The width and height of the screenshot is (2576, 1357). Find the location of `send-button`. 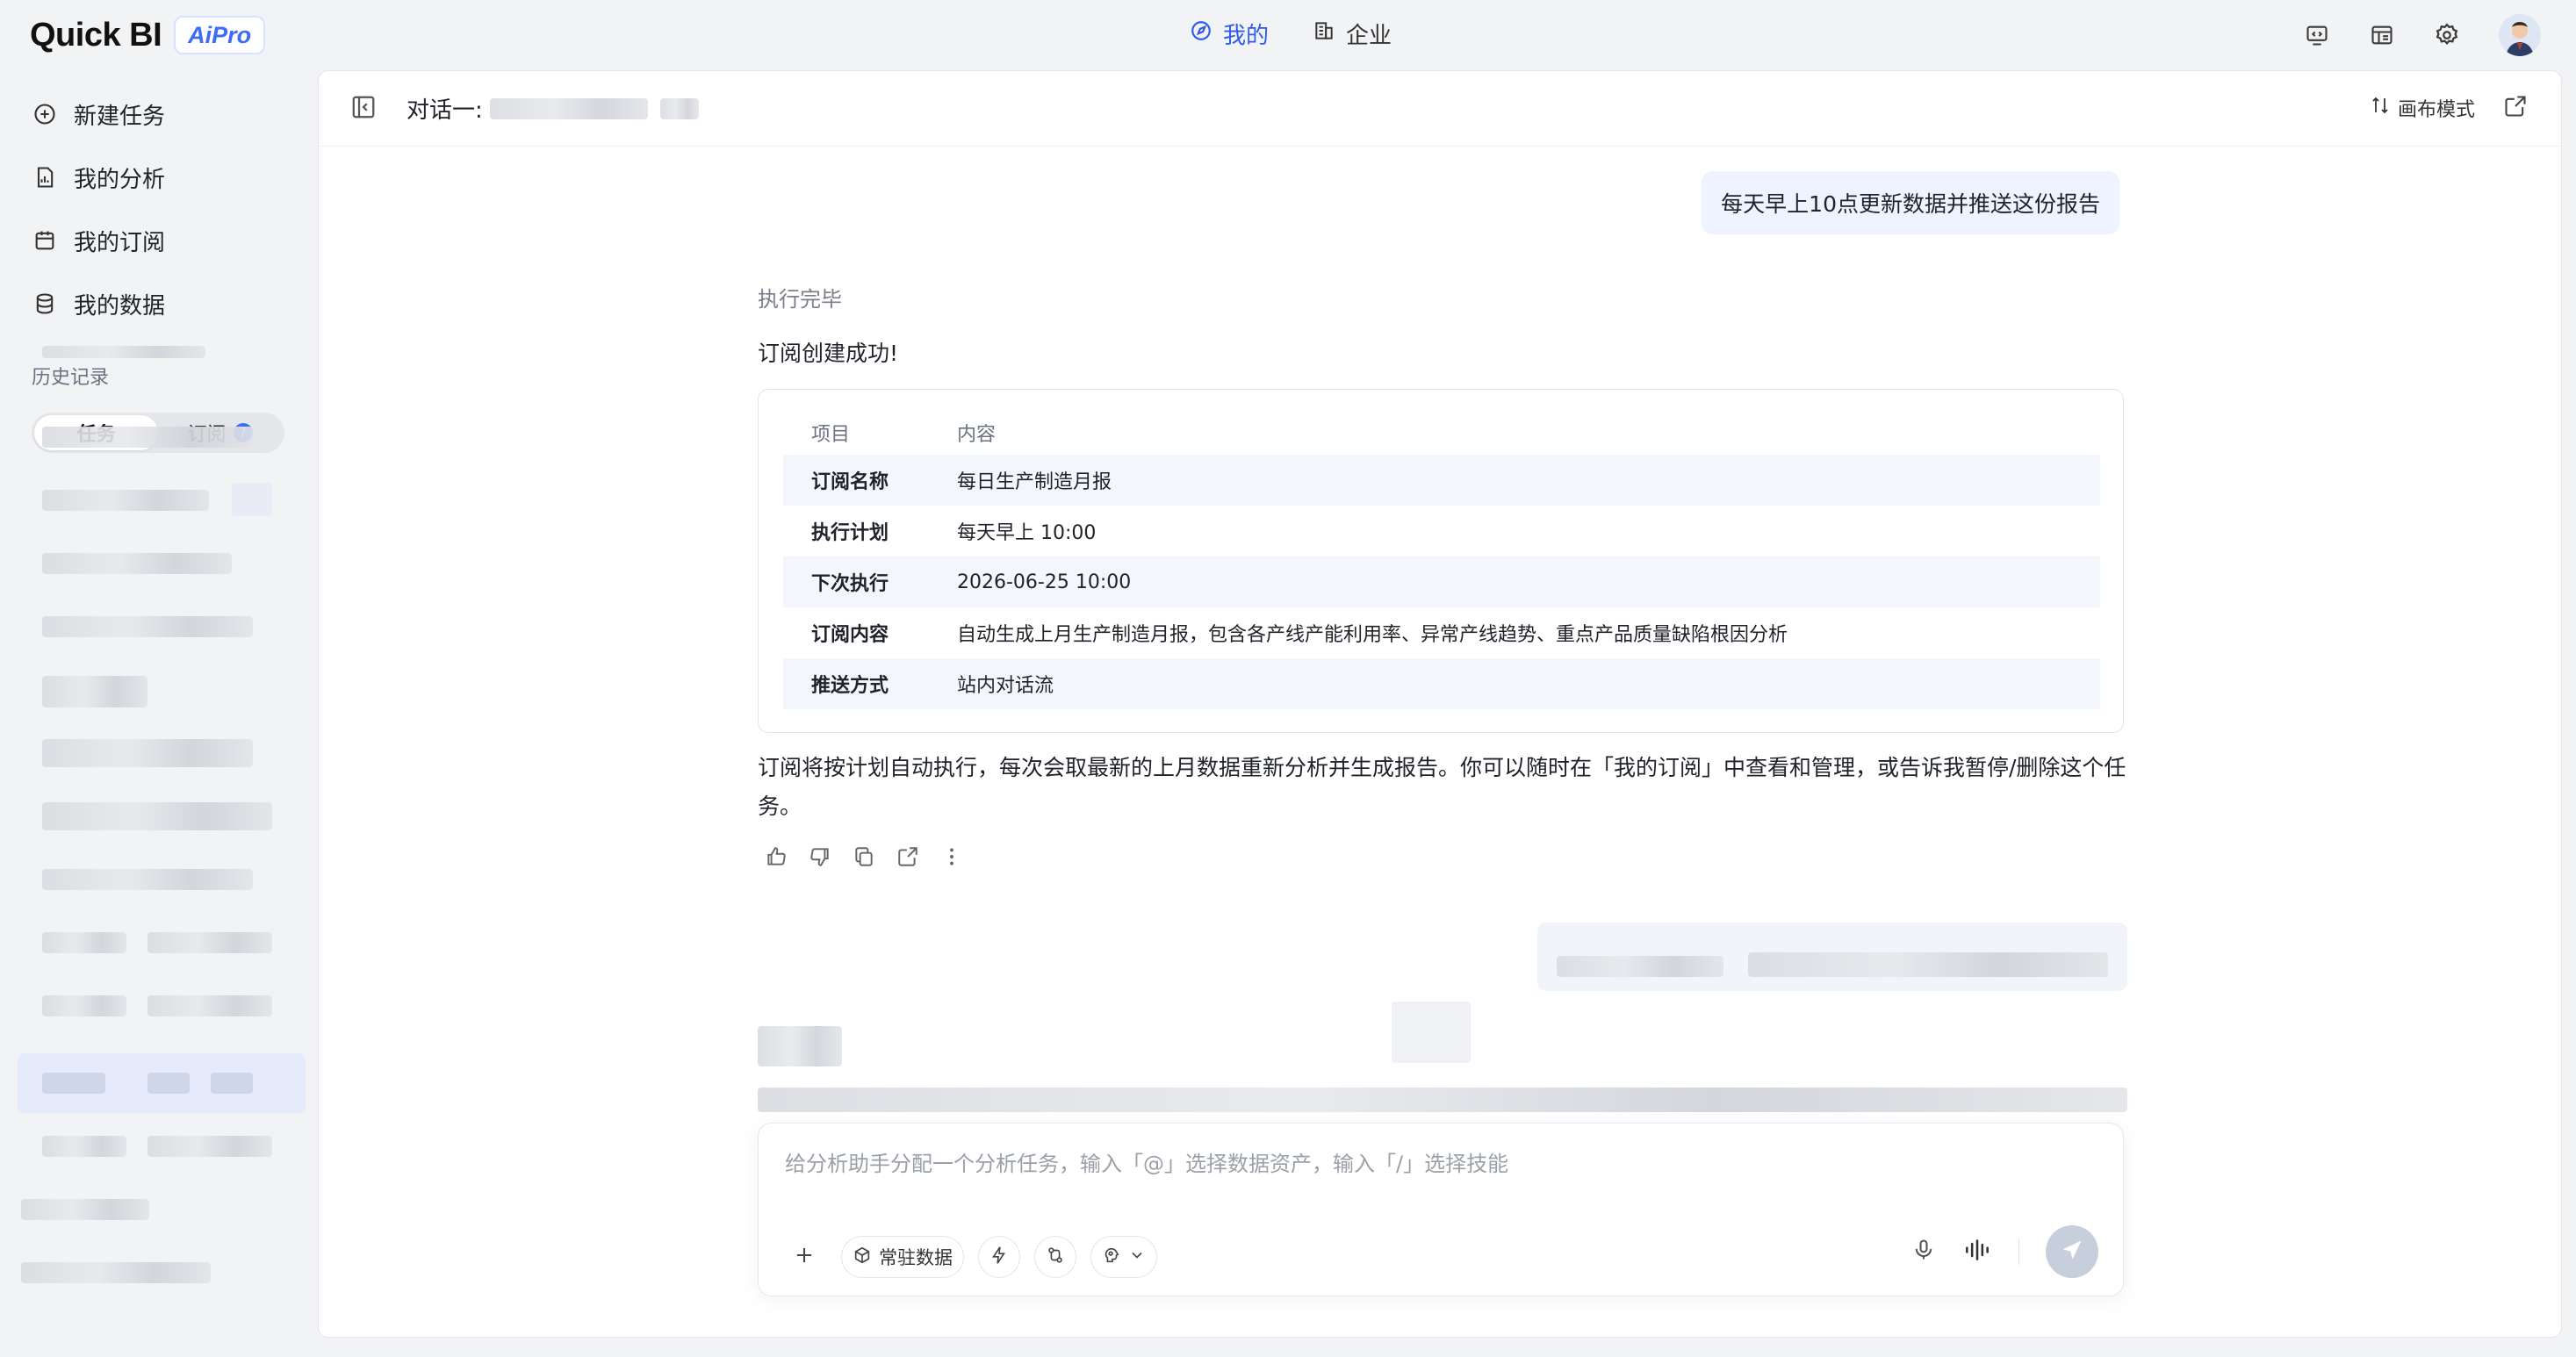

send-button is located at coordinates (2072, 1251).